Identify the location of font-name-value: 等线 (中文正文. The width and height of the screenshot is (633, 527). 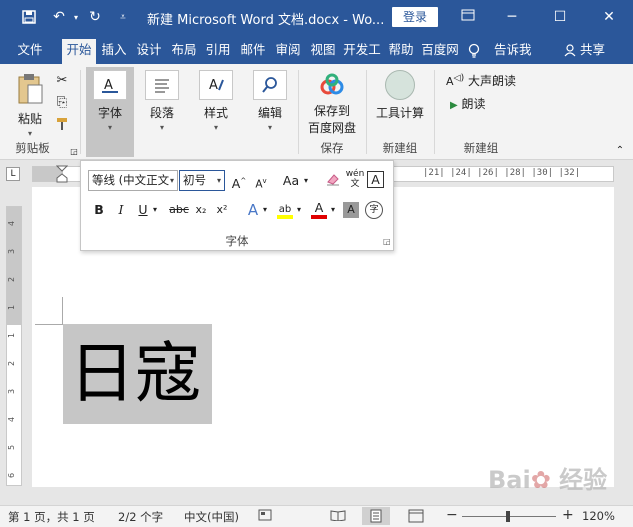
(131, 180).